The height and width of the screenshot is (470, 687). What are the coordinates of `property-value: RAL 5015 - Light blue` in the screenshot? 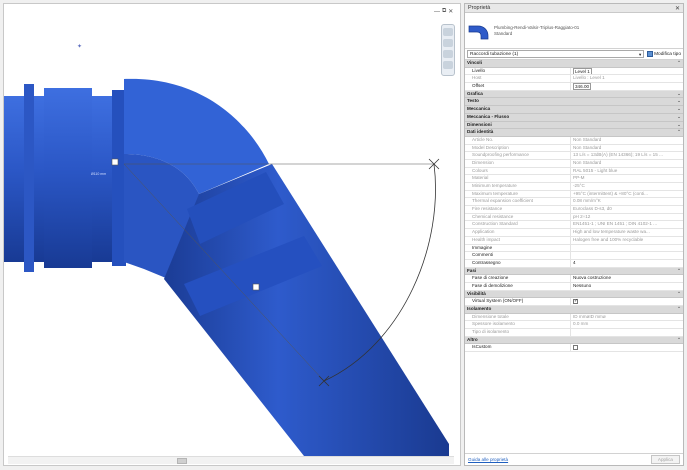 It's located at (627, 171).